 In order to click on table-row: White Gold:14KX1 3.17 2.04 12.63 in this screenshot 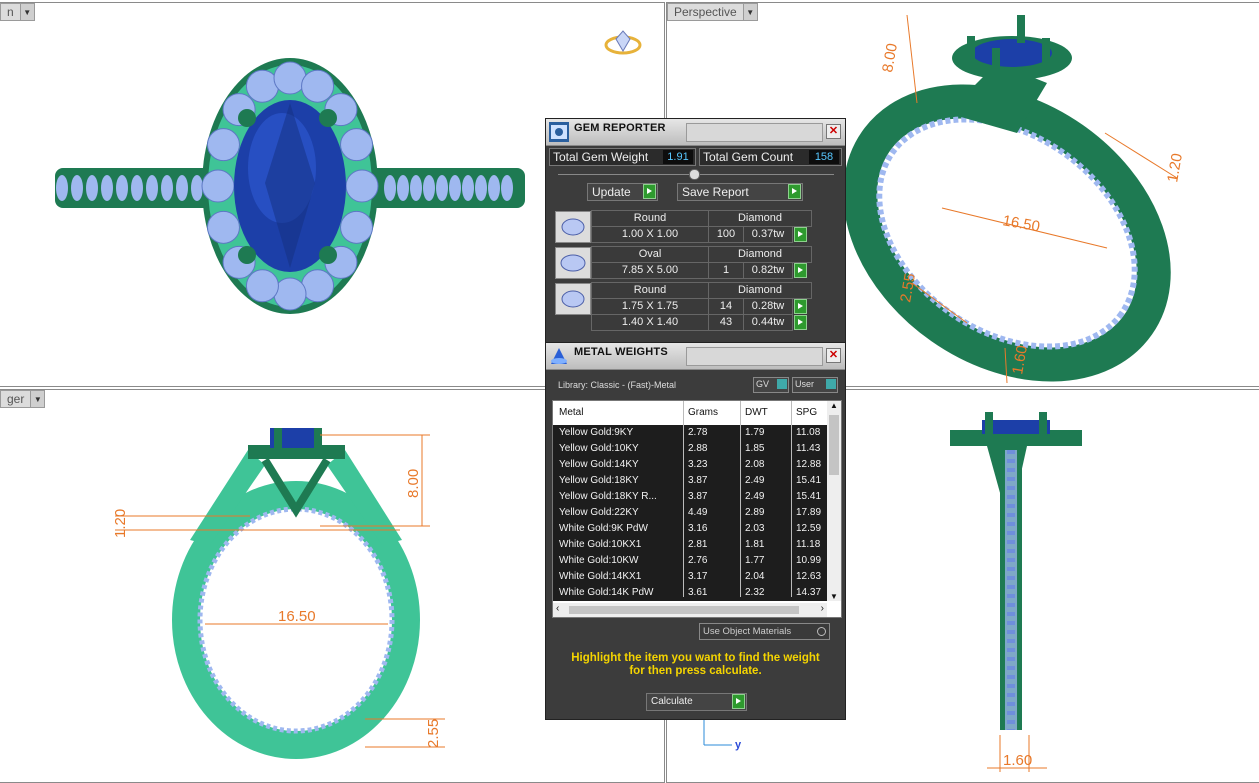, I will do `click(690, 577)`.